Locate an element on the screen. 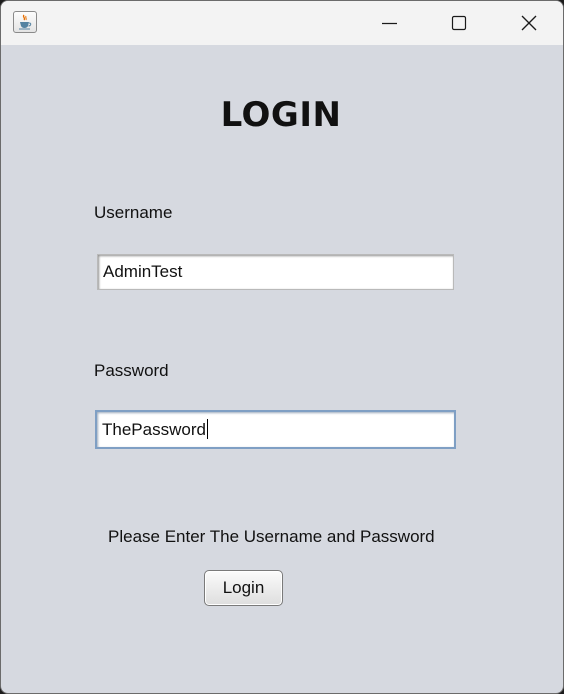 The image size is (564, 694). login-button: Login is located at coordinates (243, 588).